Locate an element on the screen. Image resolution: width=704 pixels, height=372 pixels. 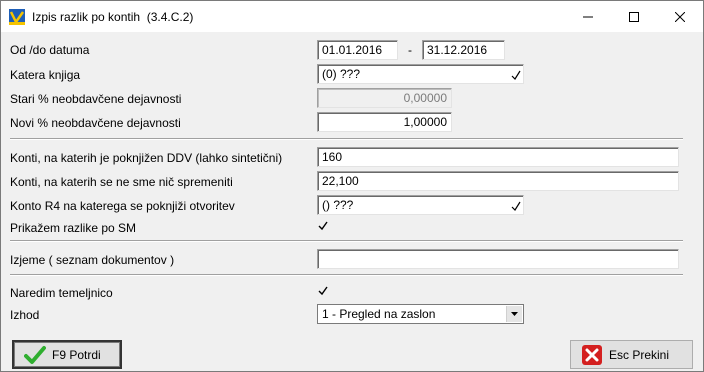
show-sm-label: Prikažem razlike po SM is located at coordinates (73, 228).